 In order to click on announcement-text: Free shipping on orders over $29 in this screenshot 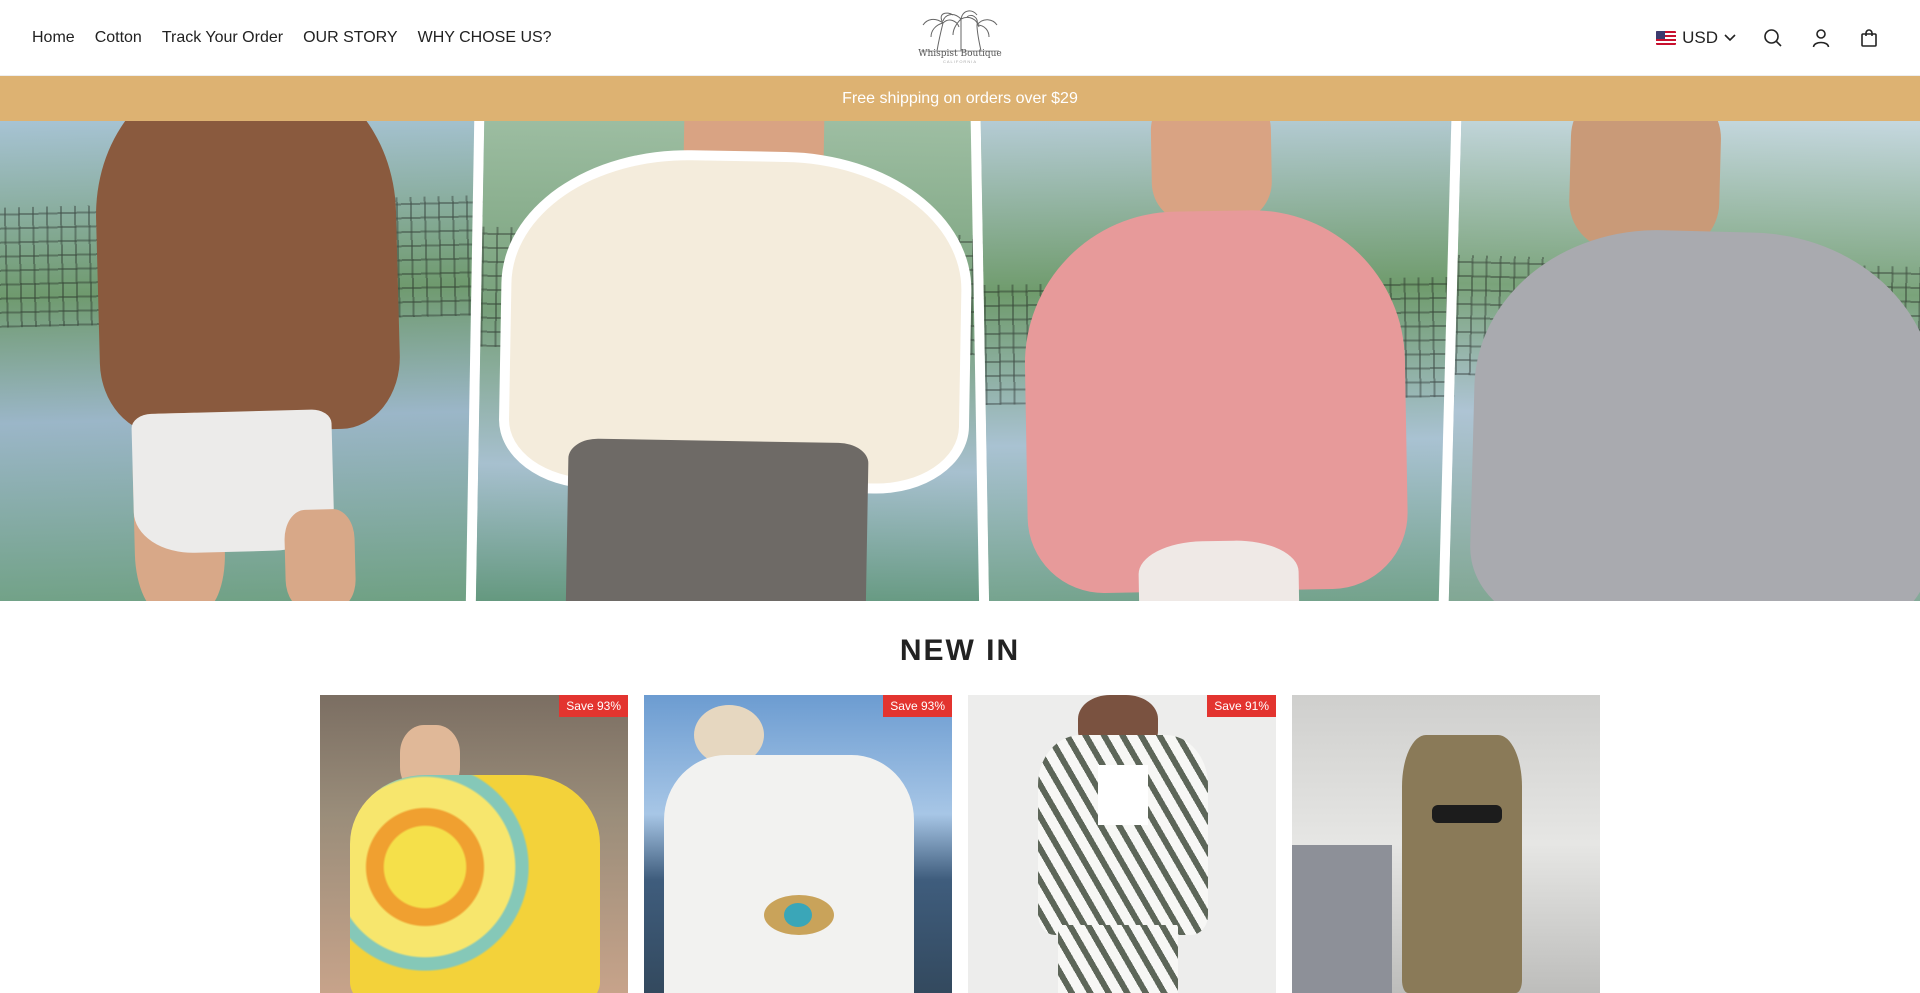, I will do `click(960, 98)`.